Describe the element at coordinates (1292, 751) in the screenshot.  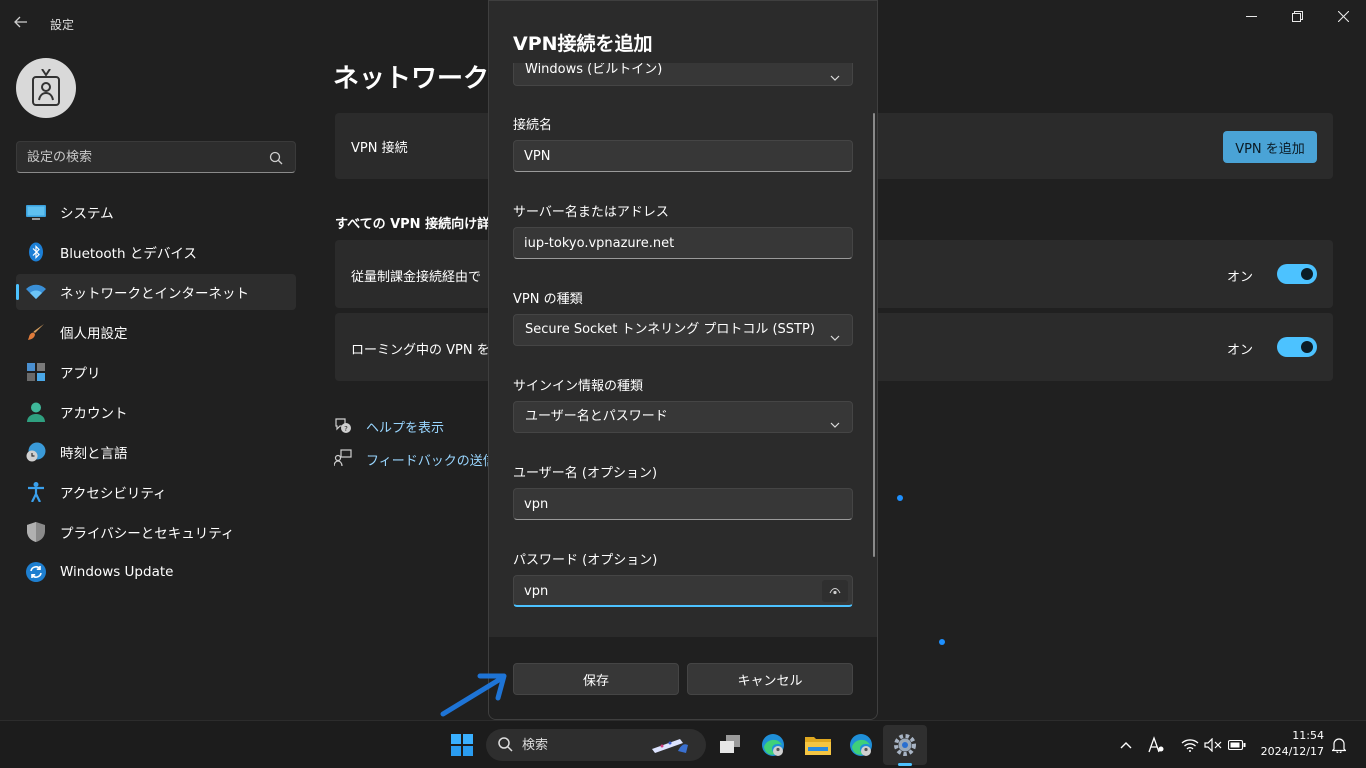
I see `clock-date: 2024/12/17` at that location.